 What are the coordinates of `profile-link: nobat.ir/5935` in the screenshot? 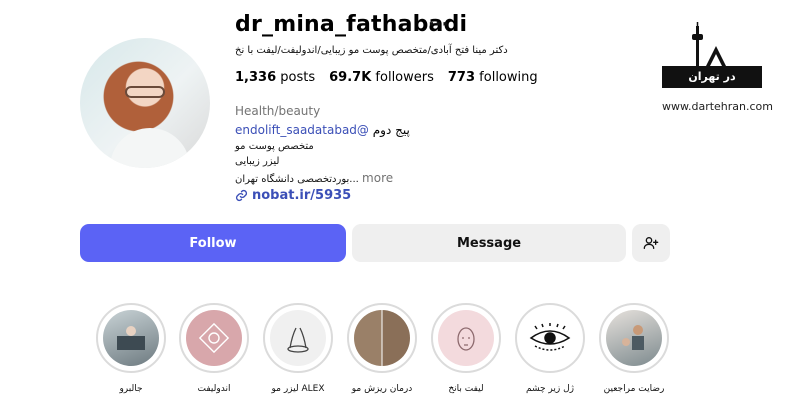 It's located at (293, 195).